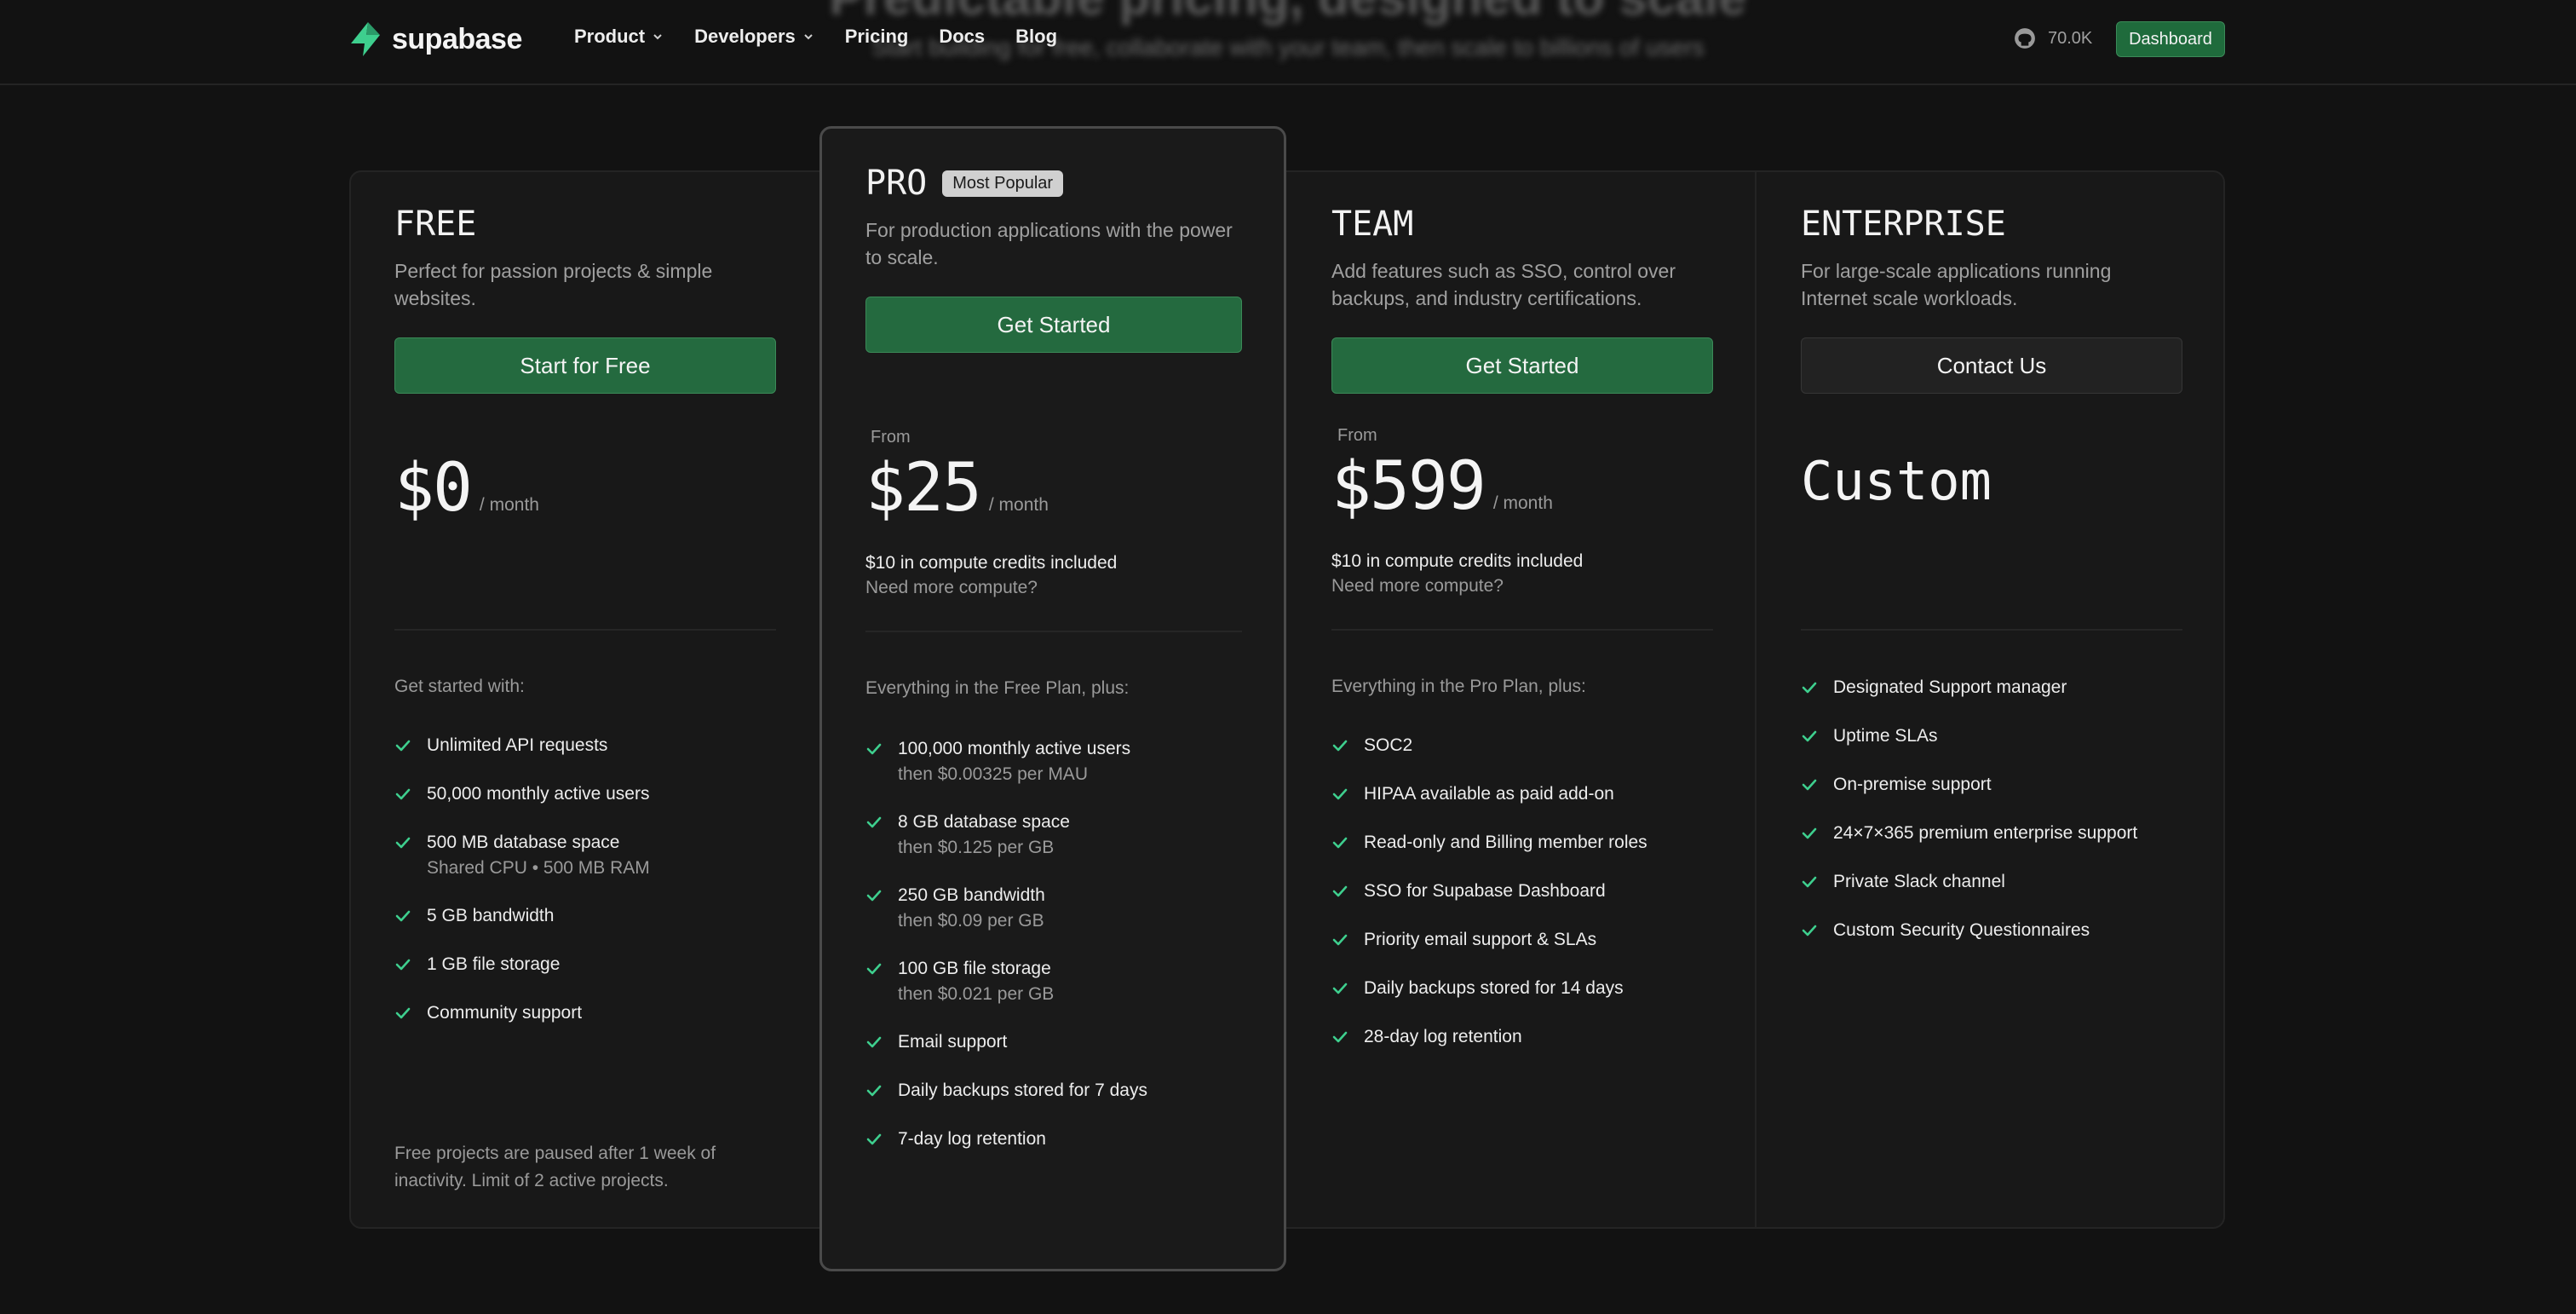  What do you see at coordinates (972, 908) in the screenshot?
I see `feature-text-group: 250 GB bandwidth then $0.09 per GB` at bounding box center [972, 908].